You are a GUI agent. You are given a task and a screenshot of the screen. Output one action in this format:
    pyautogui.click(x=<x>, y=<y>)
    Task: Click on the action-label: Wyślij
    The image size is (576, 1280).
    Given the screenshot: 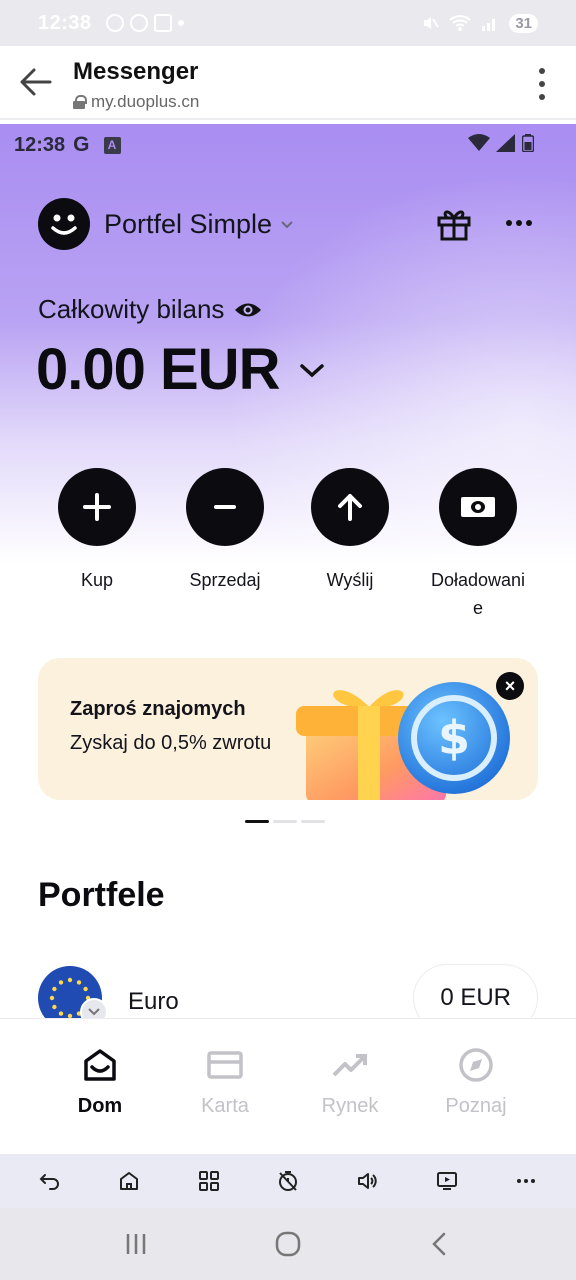 What is the action you would take?
    pyautogui.click(x=350, y=580)
    